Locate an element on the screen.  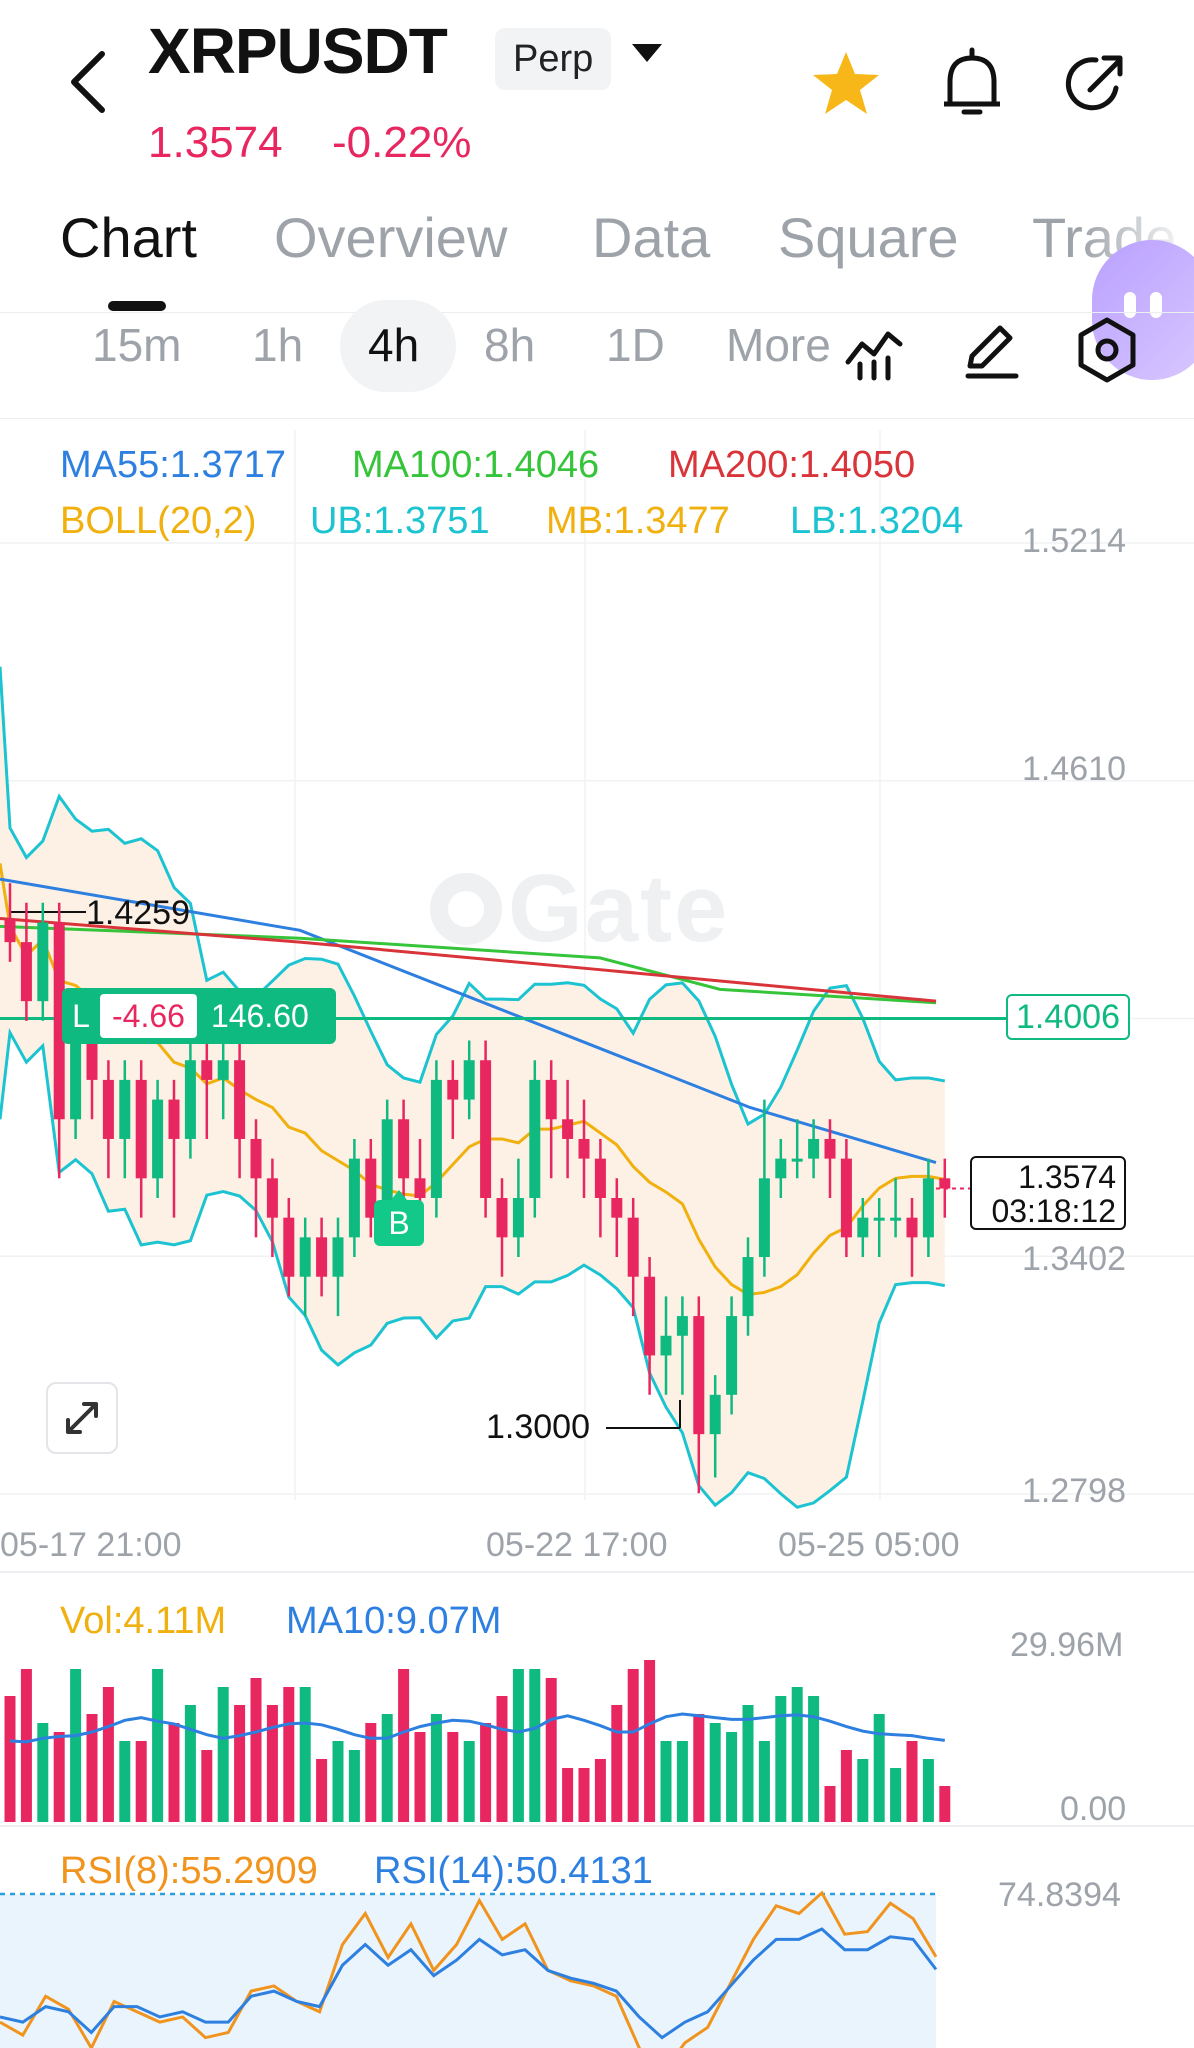
toolbar-divider is located at coordinates (597, 418).